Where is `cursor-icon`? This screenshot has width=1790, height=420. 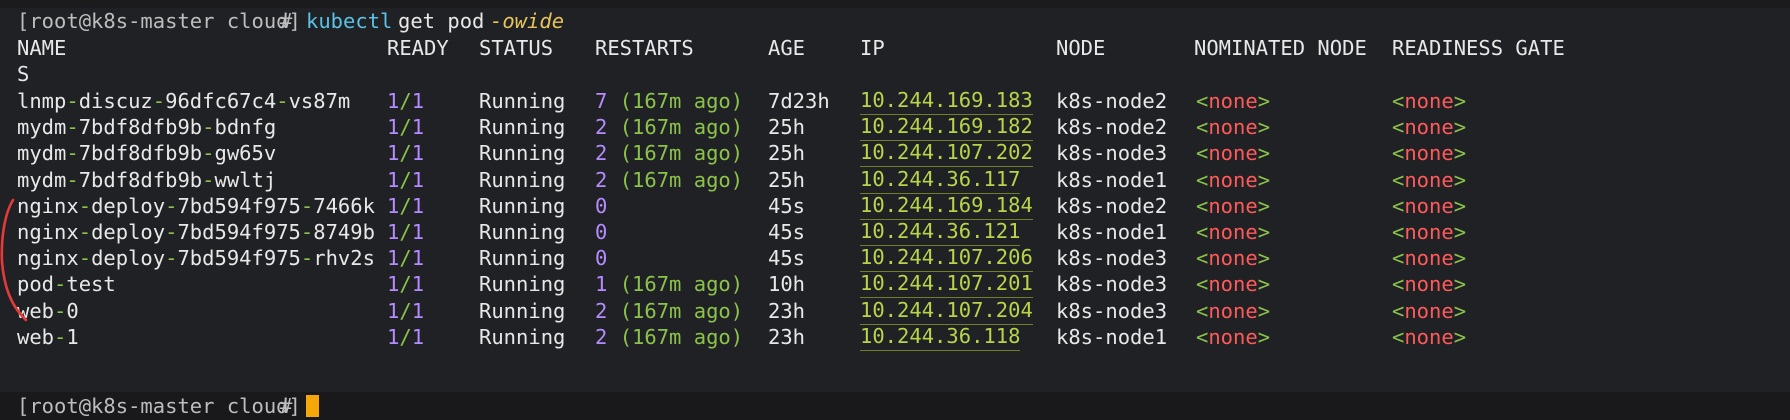 cursor-icon is located at coordinates (312, 406).